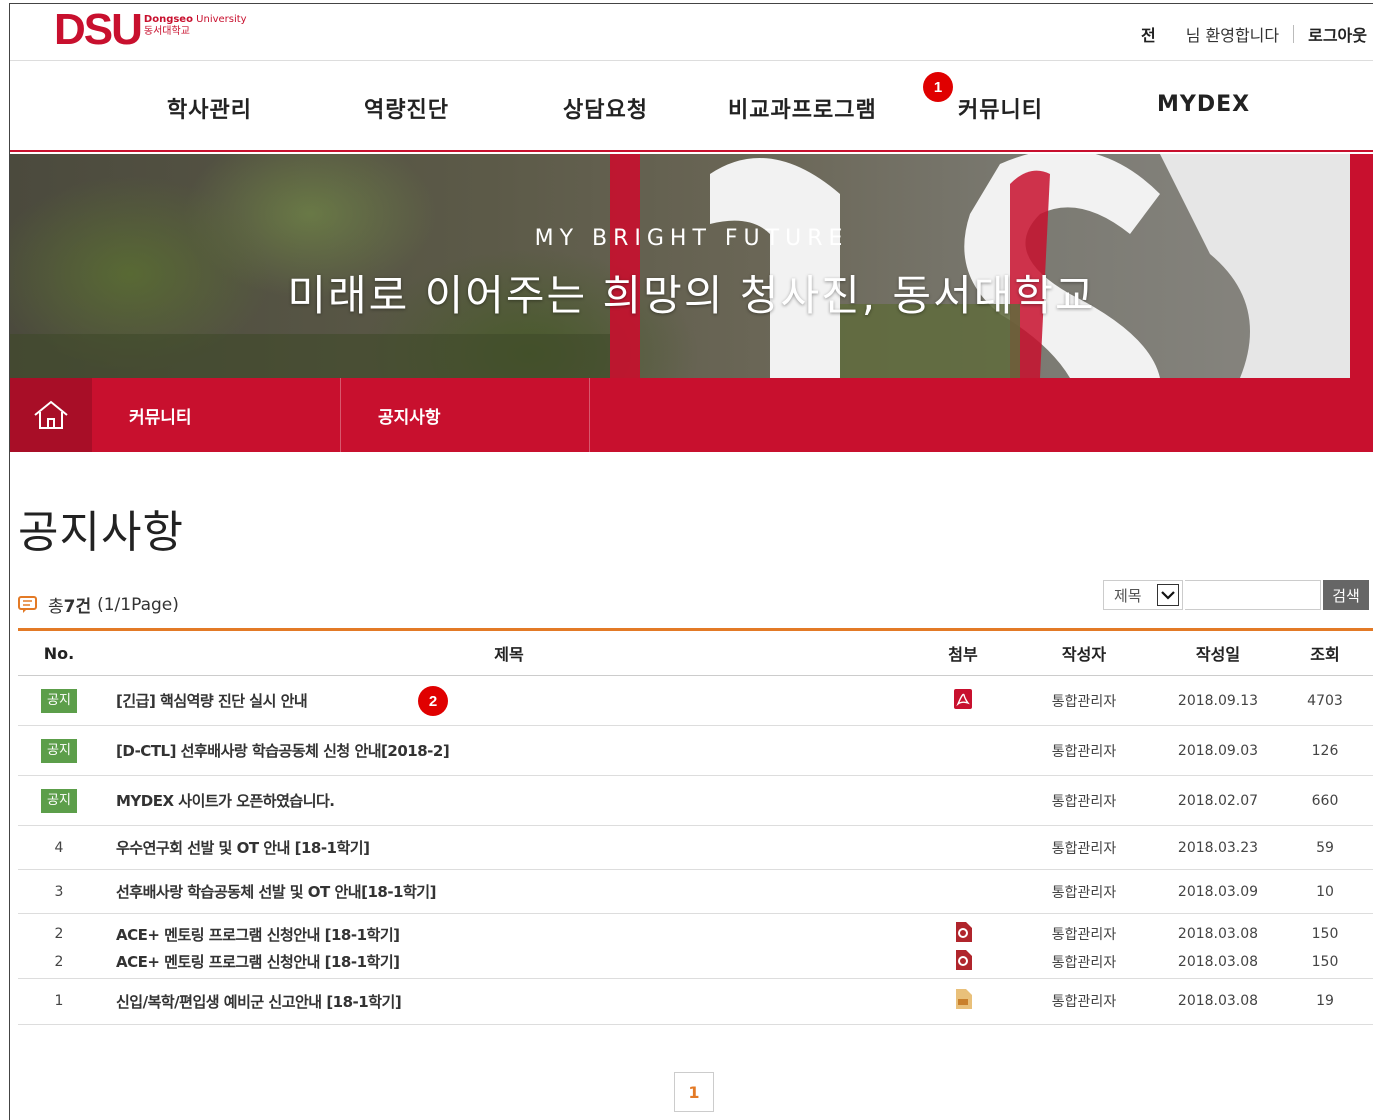 Image resolution: width=1373 pixels, height=1120 pixels. I want to click on breadcrumb-home, so click(51, 415).